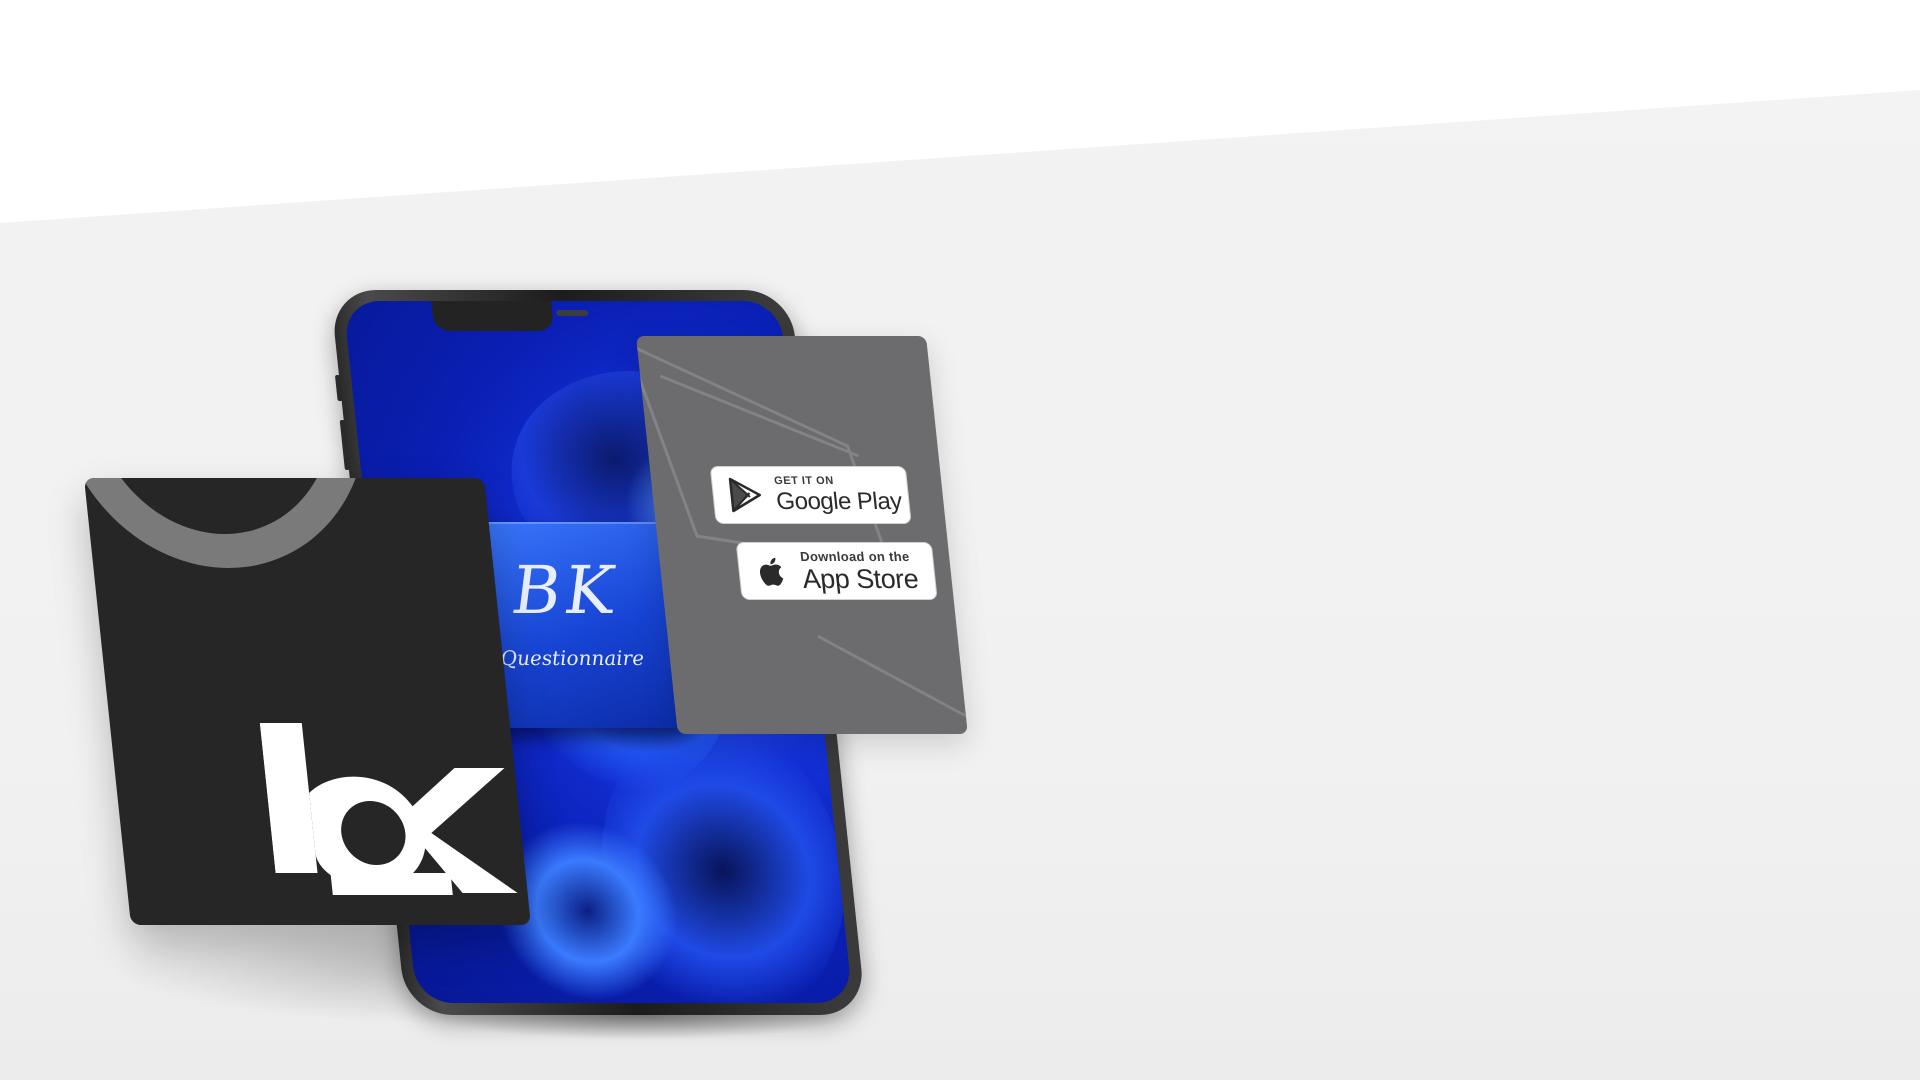  I want to click on phone-notch, so click(510, 316).